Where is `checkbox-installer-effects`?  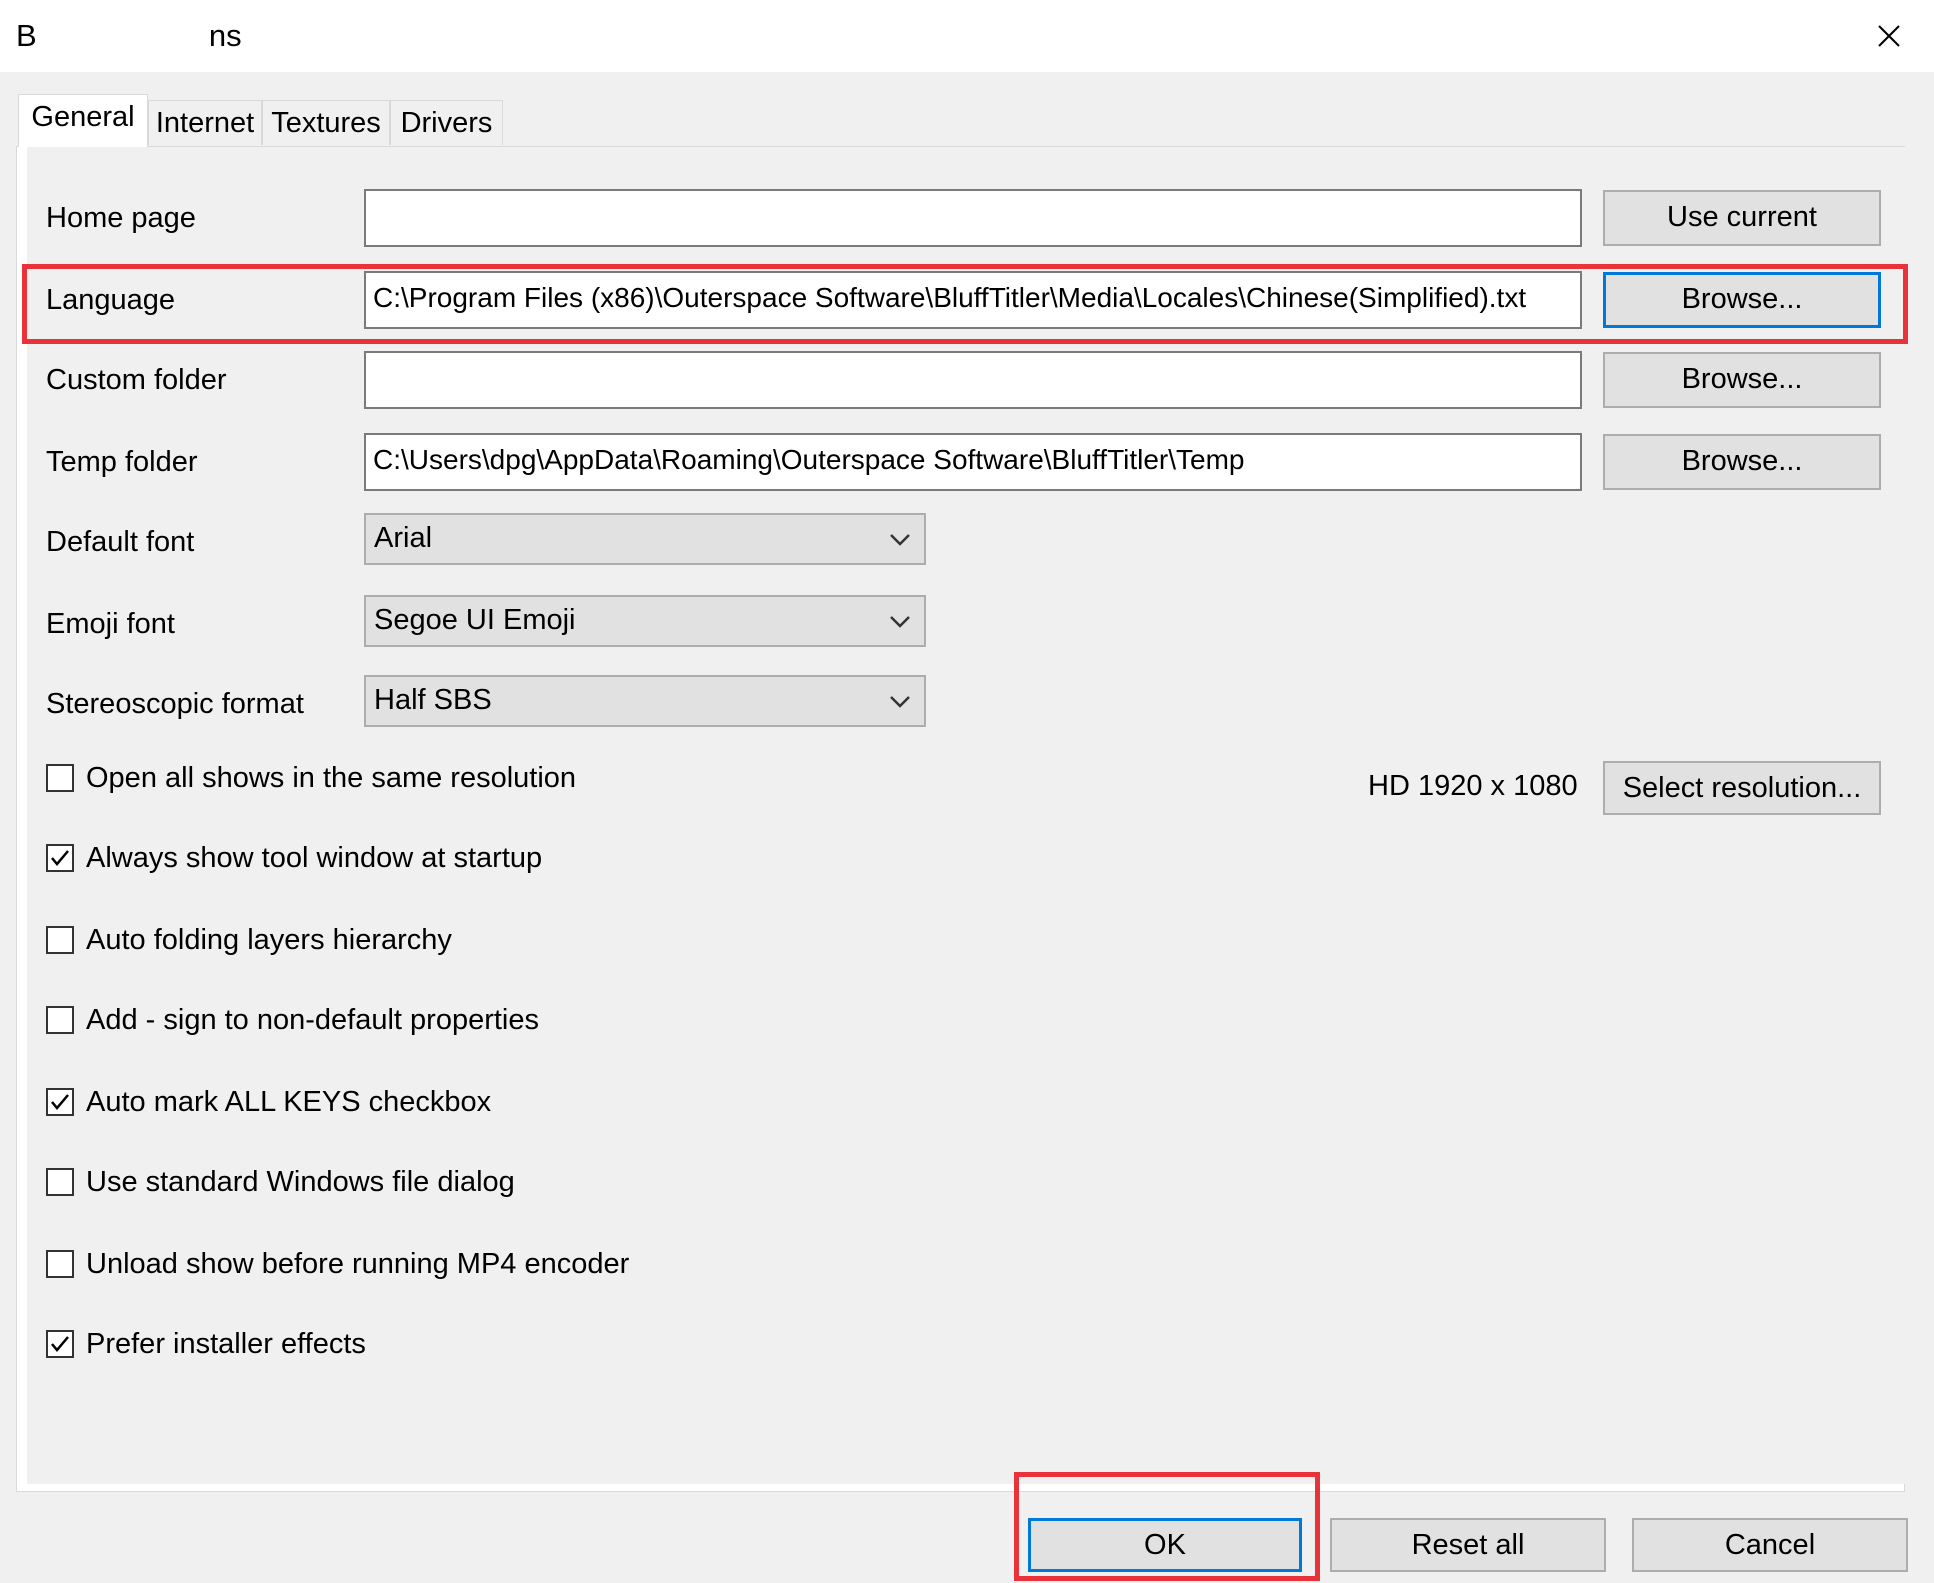
checkbox-installer-effects is located at coordinates (60, 1344).